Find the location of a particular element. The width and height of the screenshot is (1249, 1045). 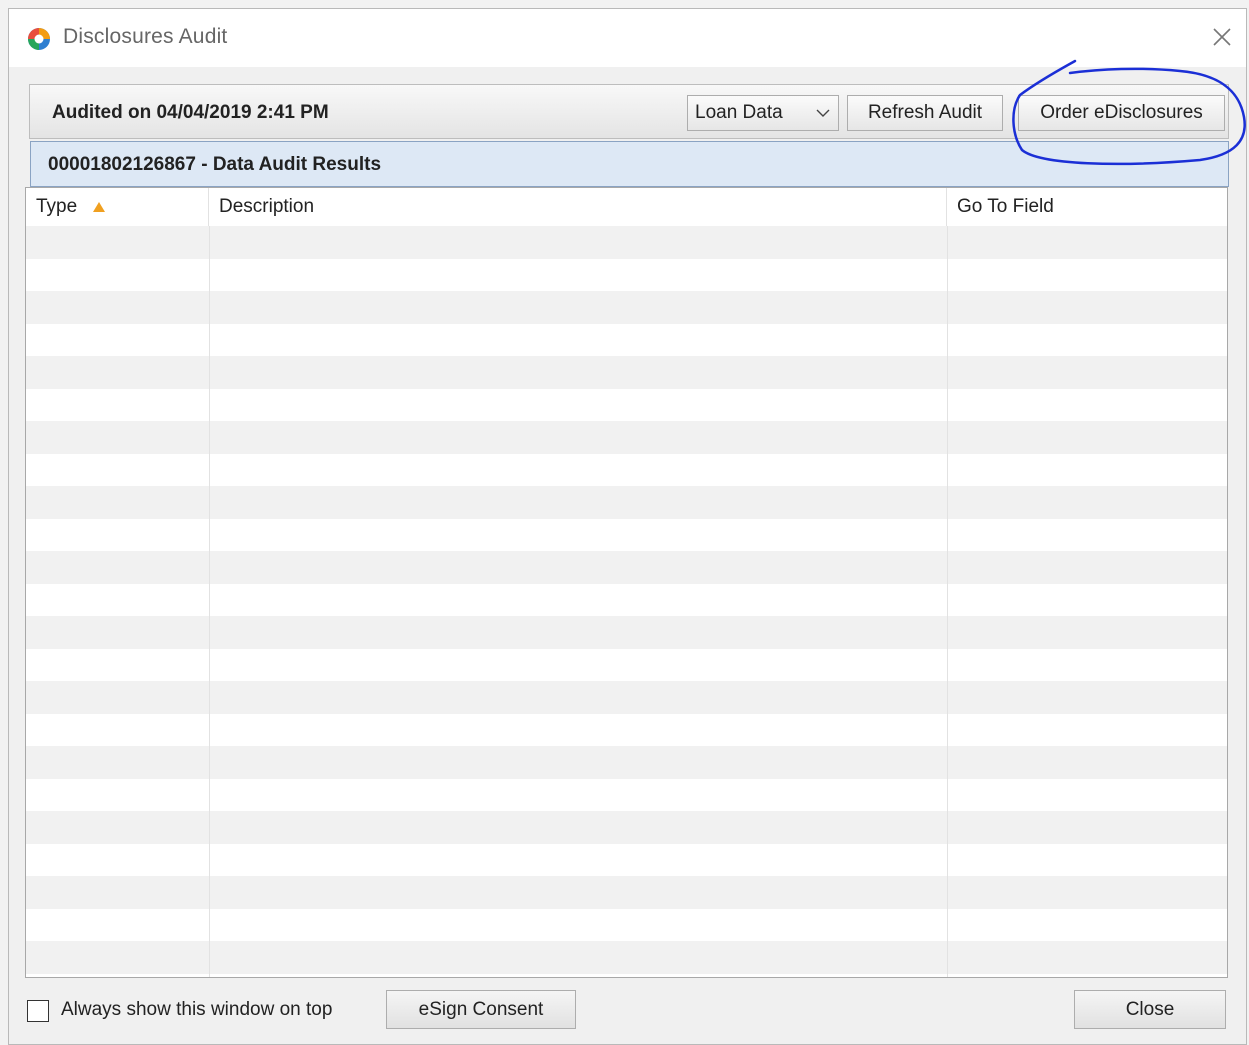

loan-data-select: Loan Data is located at coordinates (763, 113).